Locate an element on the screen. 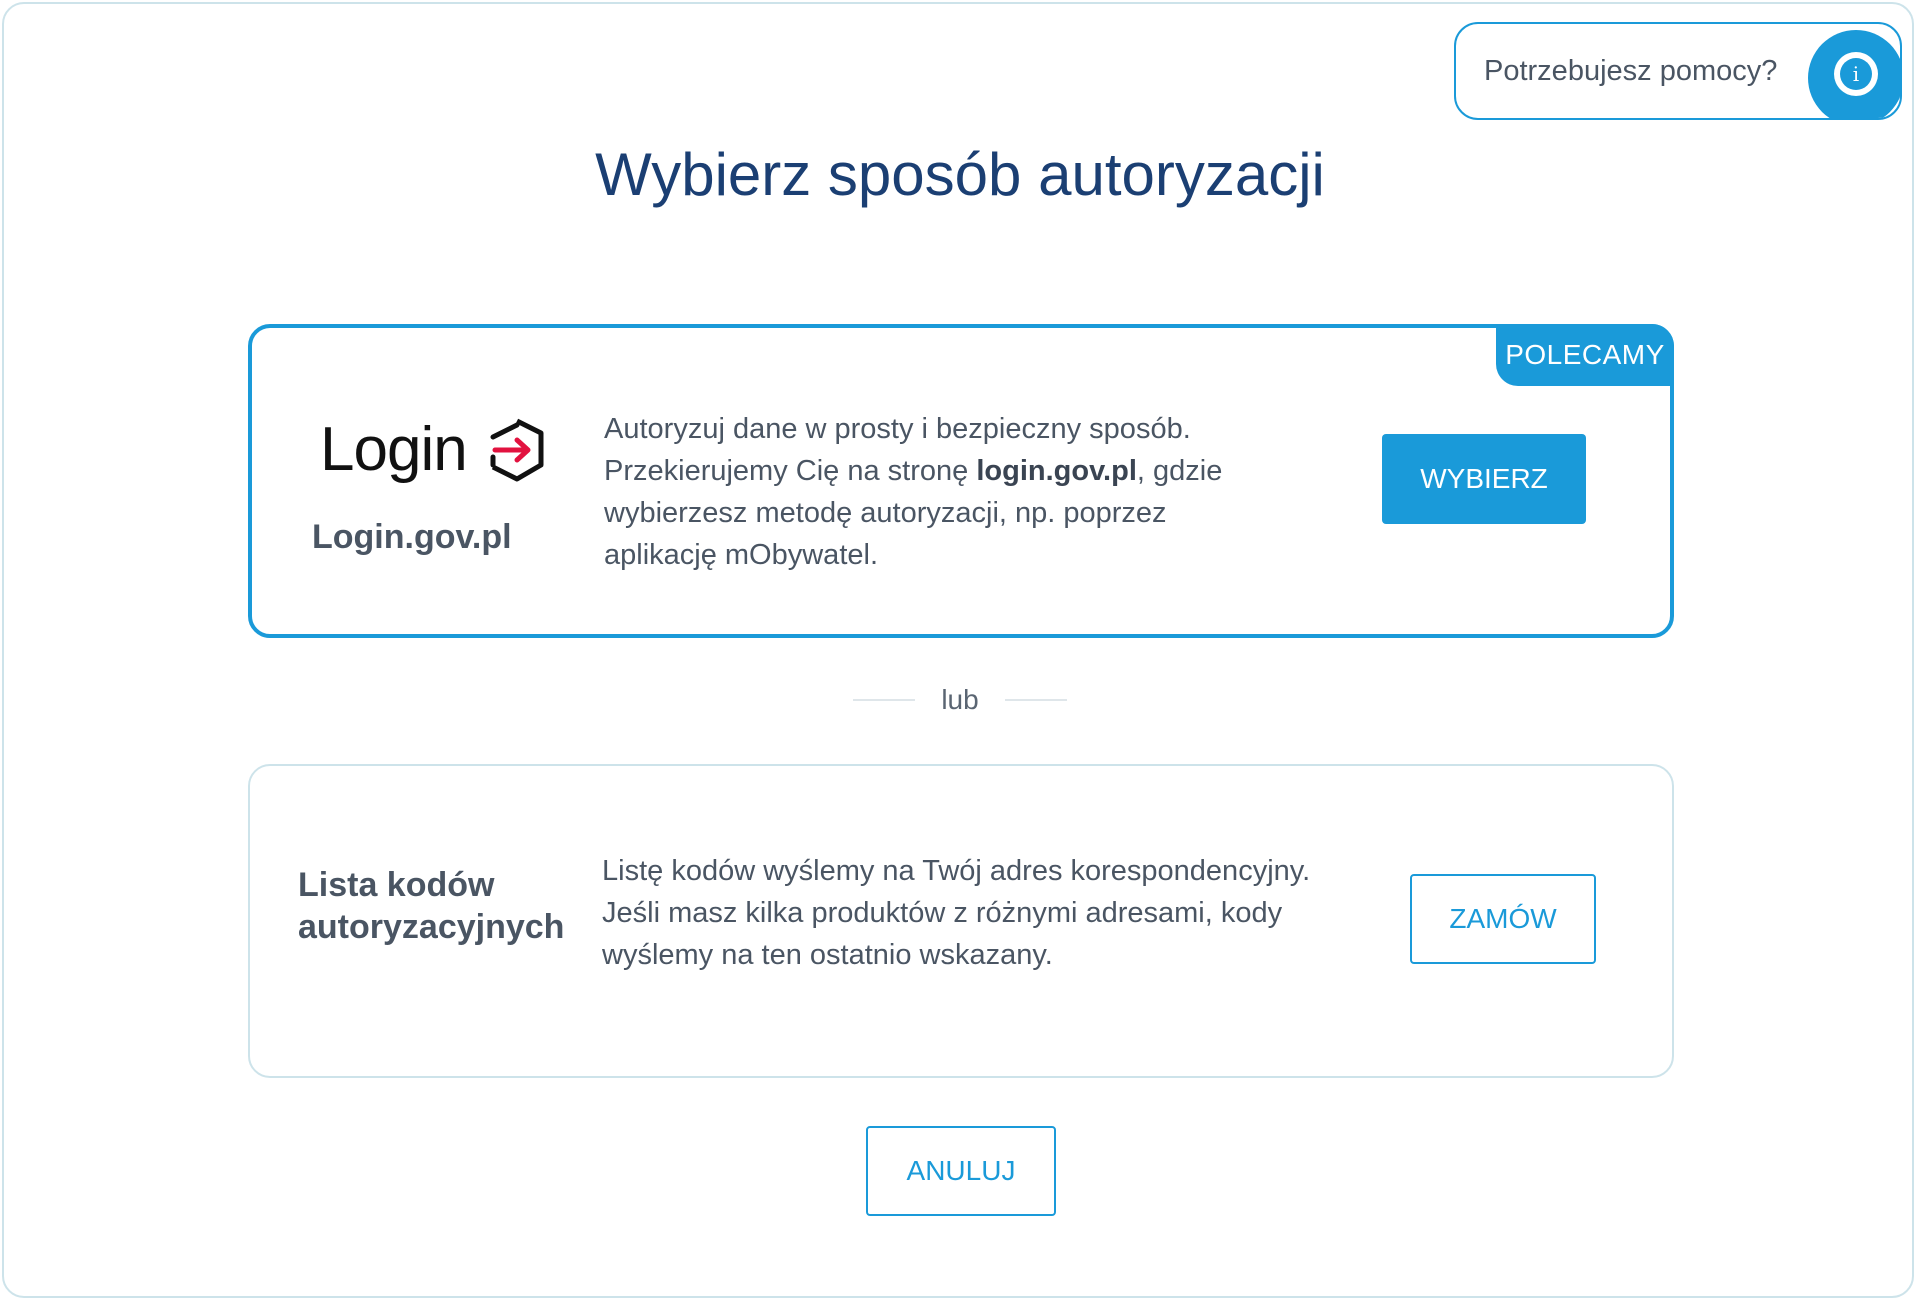  order-button: ZAMÓW is located at coordinates (1503, 919).